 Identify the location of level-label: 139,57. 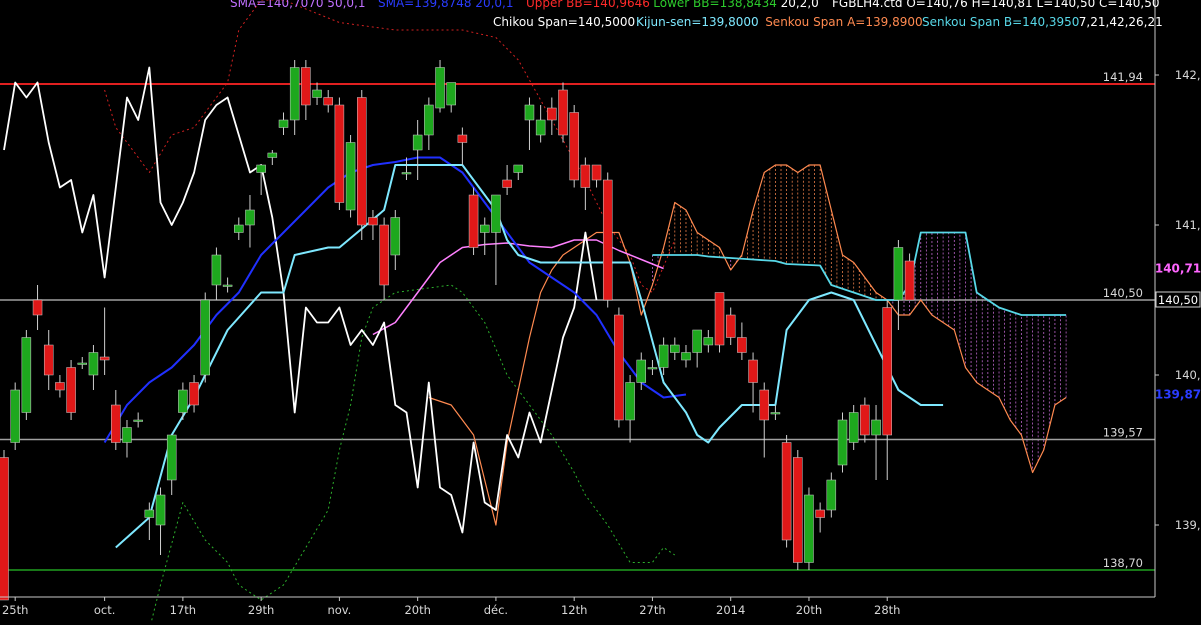
(1123, 433).